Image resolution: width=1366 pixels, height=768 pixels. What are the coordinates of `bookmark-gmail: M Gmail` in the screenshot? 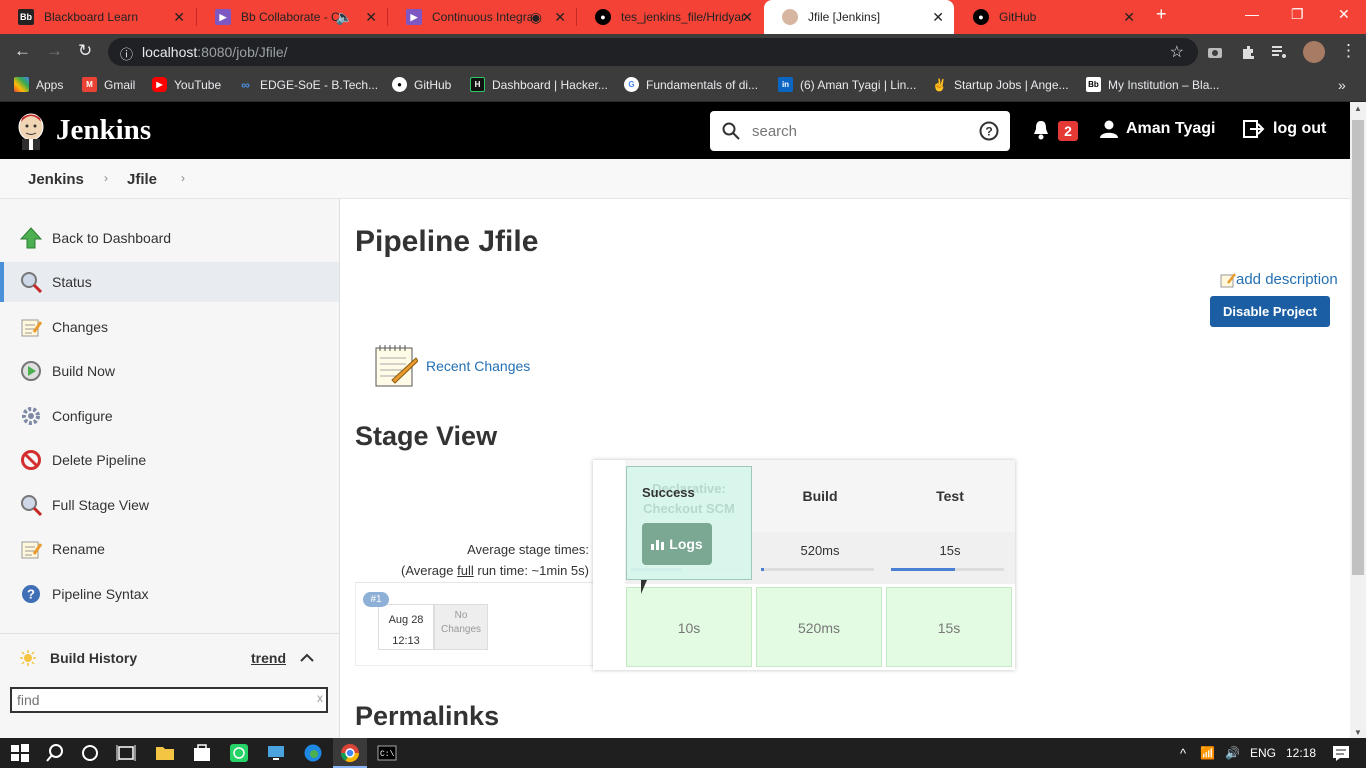 It's located at (108, 84).